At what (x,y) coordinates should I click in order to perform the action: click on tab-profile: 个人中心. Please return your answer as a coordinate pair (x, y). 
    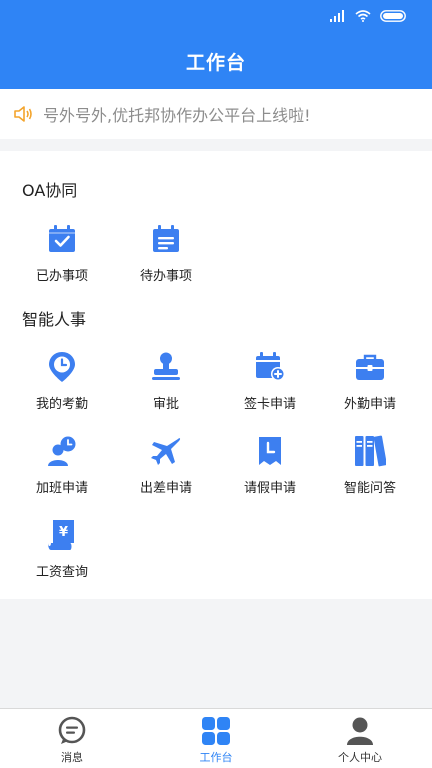
    Looking at the image, I should click on (360, 738).